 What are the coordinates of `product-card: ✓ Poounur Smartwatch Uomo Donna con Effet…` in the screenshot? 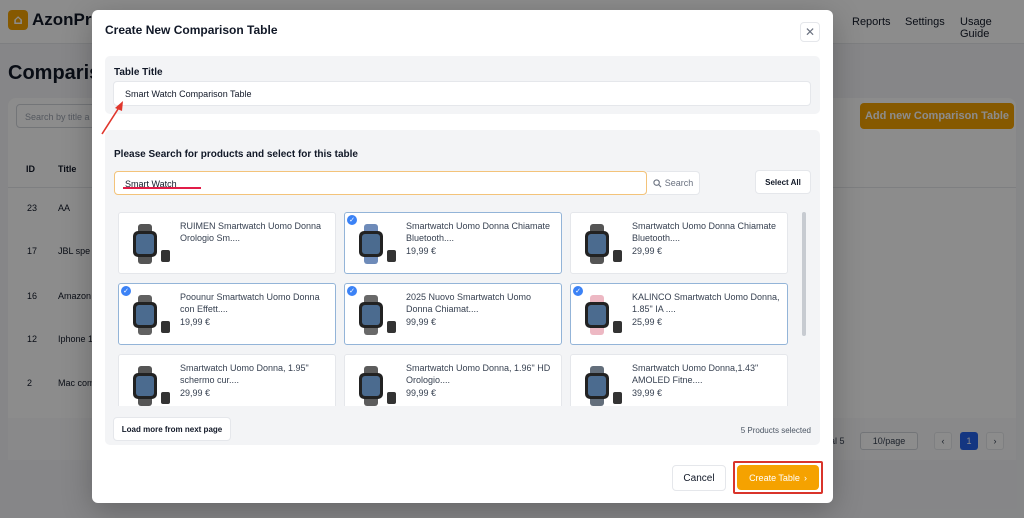 It's located at (227, 314).